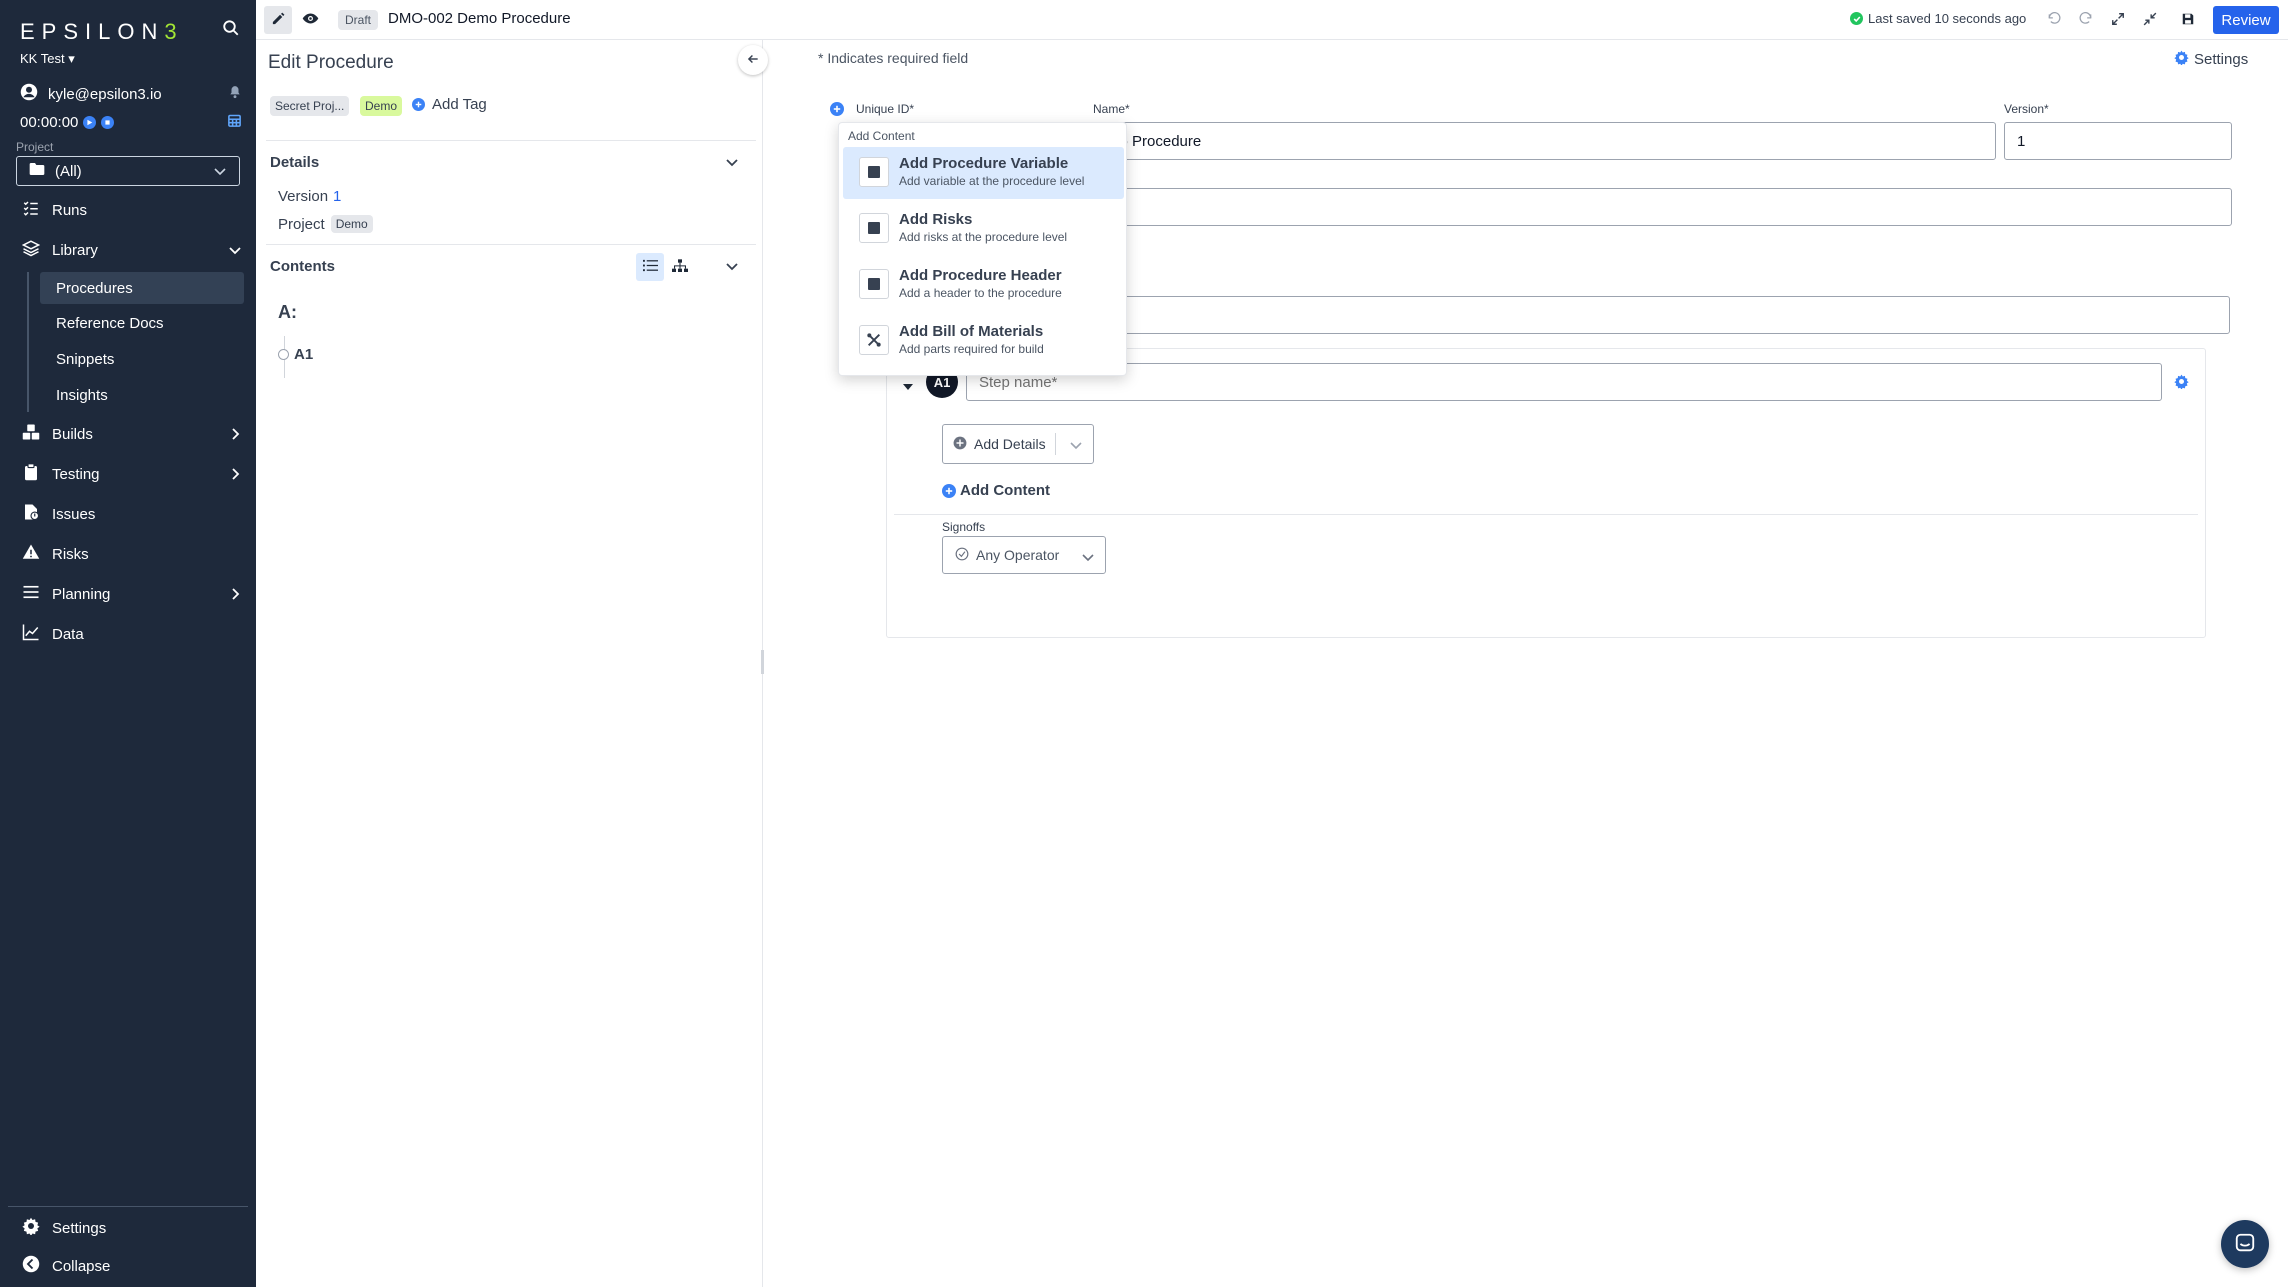  I want to click on eye-icon, so click(310, 20).